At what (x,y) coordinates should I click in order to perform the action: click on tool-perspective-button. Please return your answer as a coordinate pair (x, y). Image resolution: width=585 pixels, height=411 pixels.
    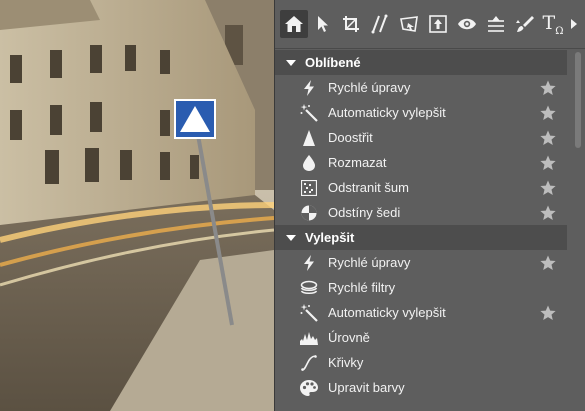
    Looking at the image, I should click on (409, 24).